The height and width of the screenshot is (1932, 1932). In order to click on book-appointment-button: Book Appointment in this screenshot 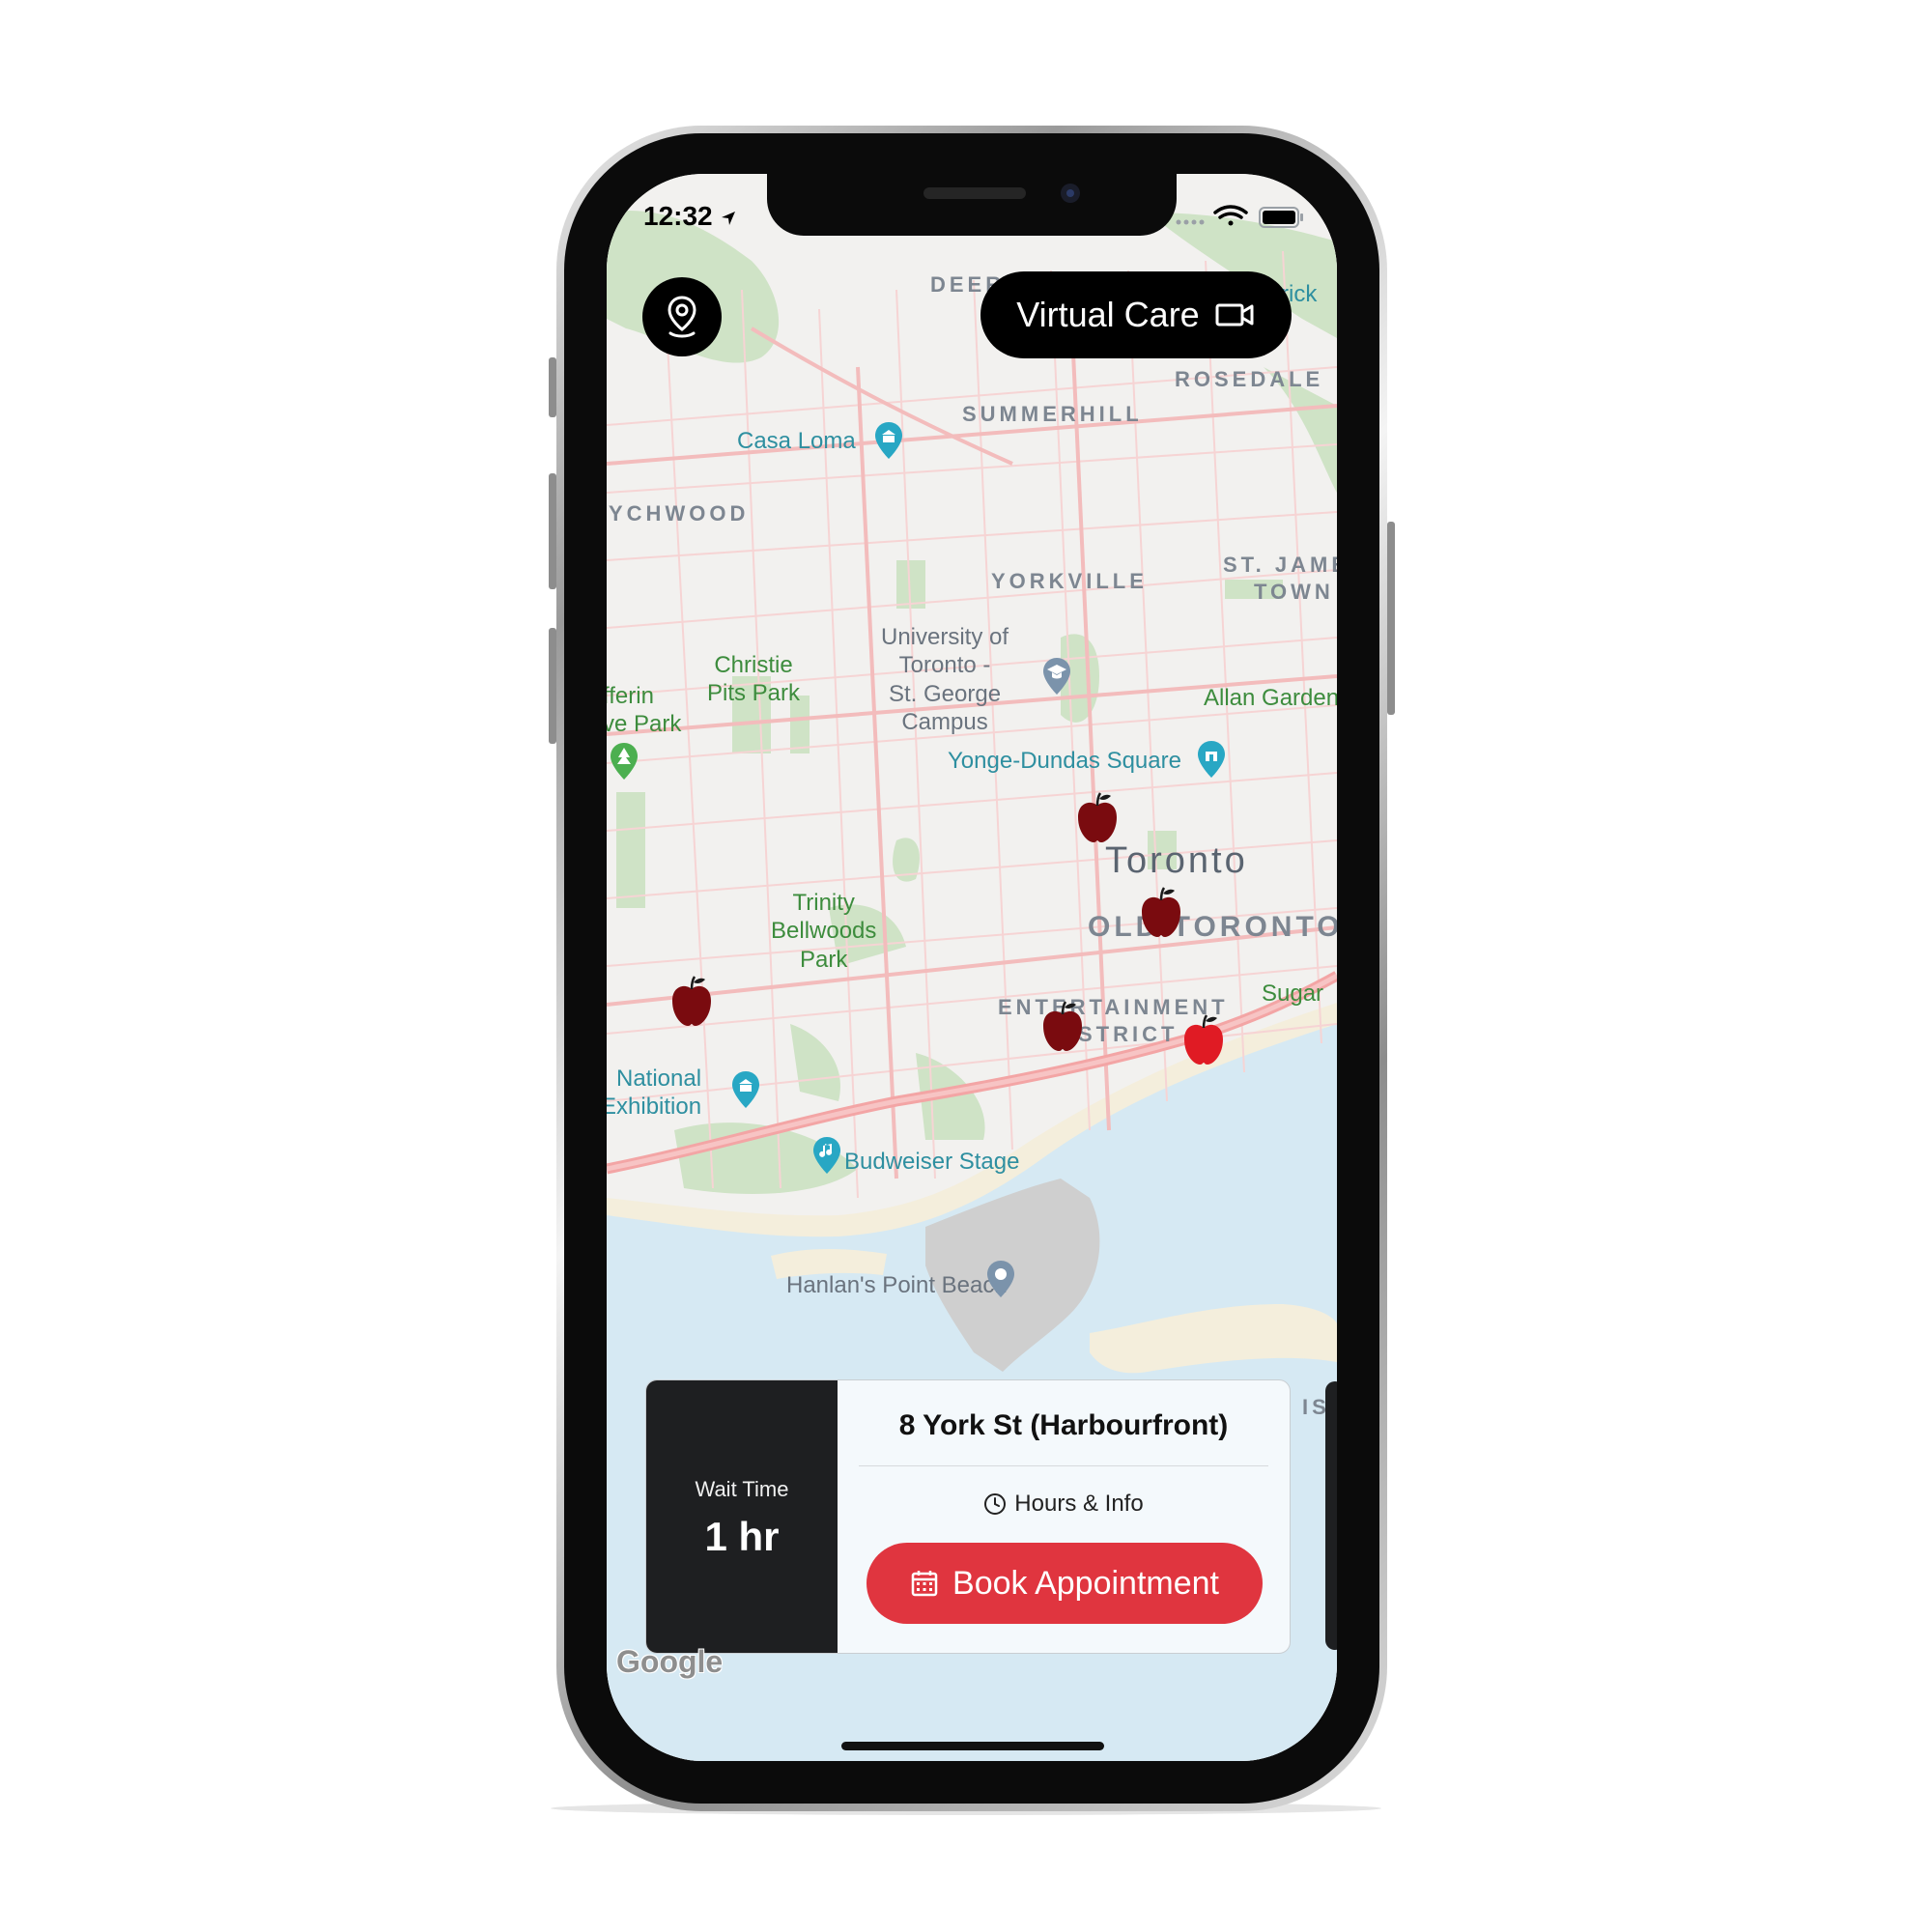, I will do `click(1065, 1583)`.